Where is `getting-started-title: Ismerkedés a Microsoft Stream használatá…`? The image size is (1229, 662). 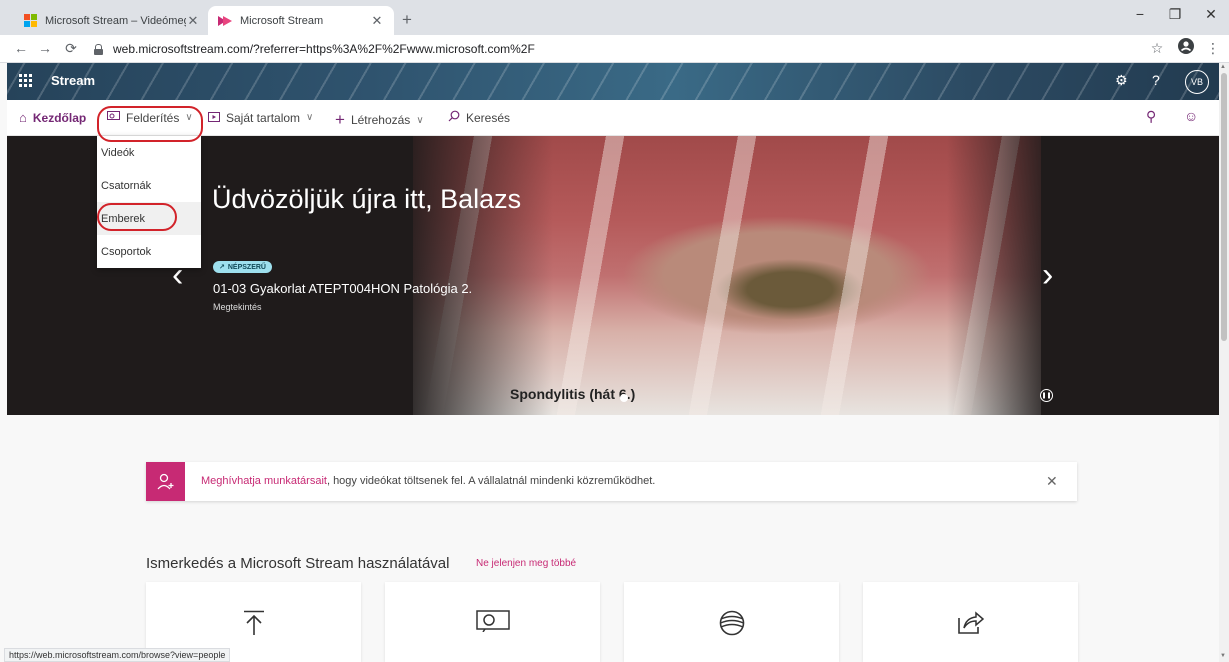 getting-started-title: Ismerkedés a Microsoft Stream használatá… is located at coordinates (298, 563).